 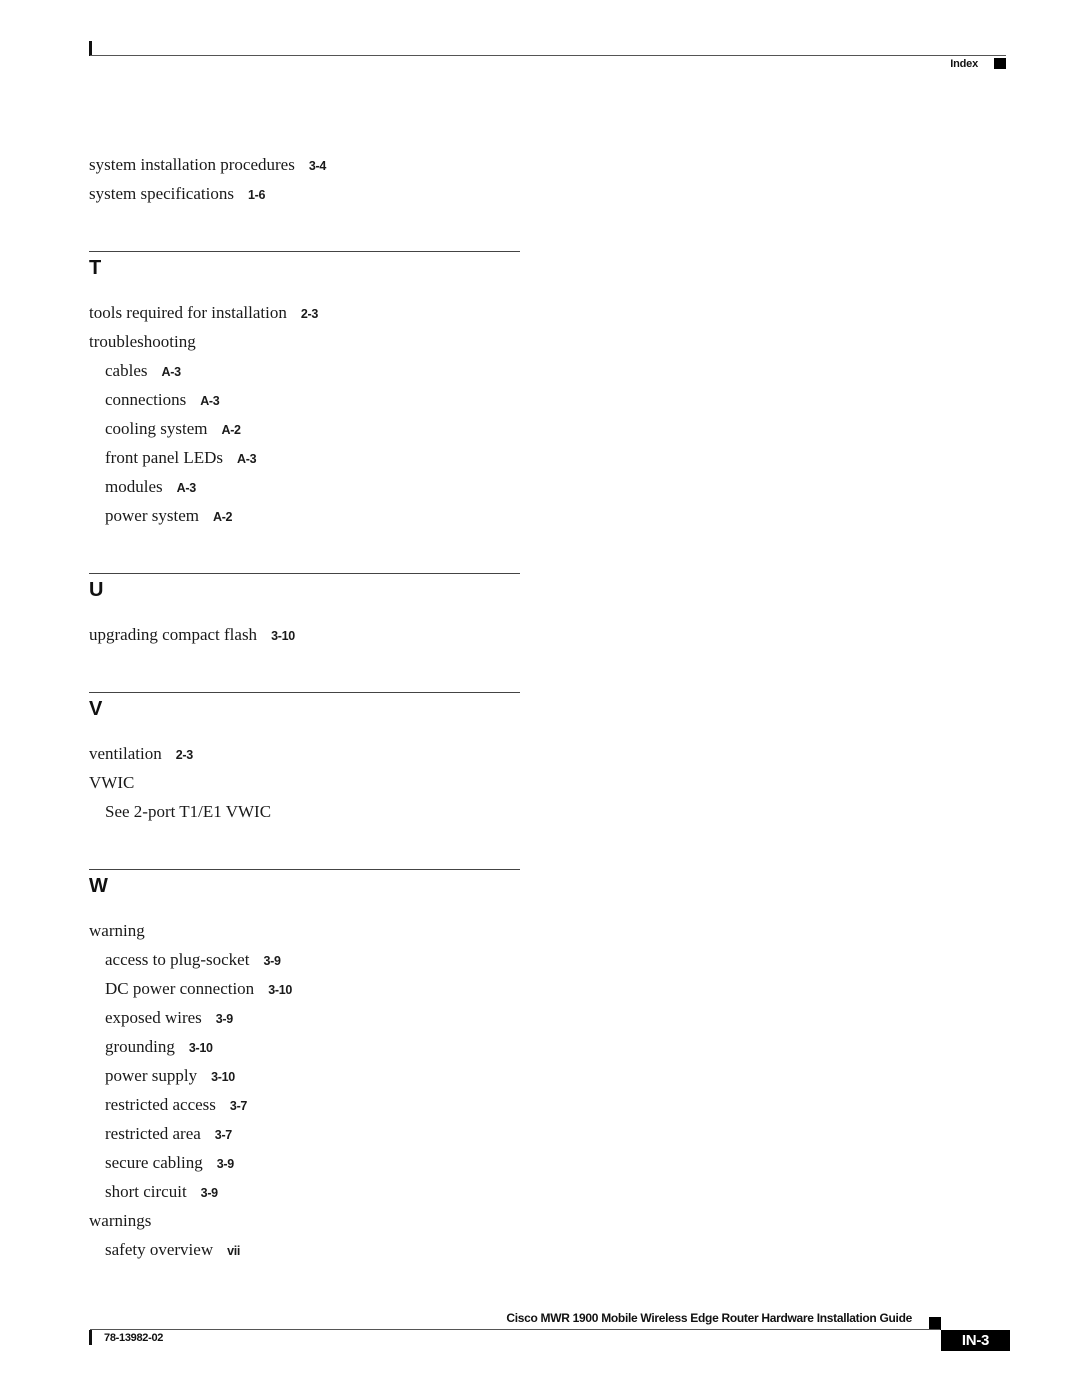 I want to click on index-term: warnings, so click(x=120, y=1220).